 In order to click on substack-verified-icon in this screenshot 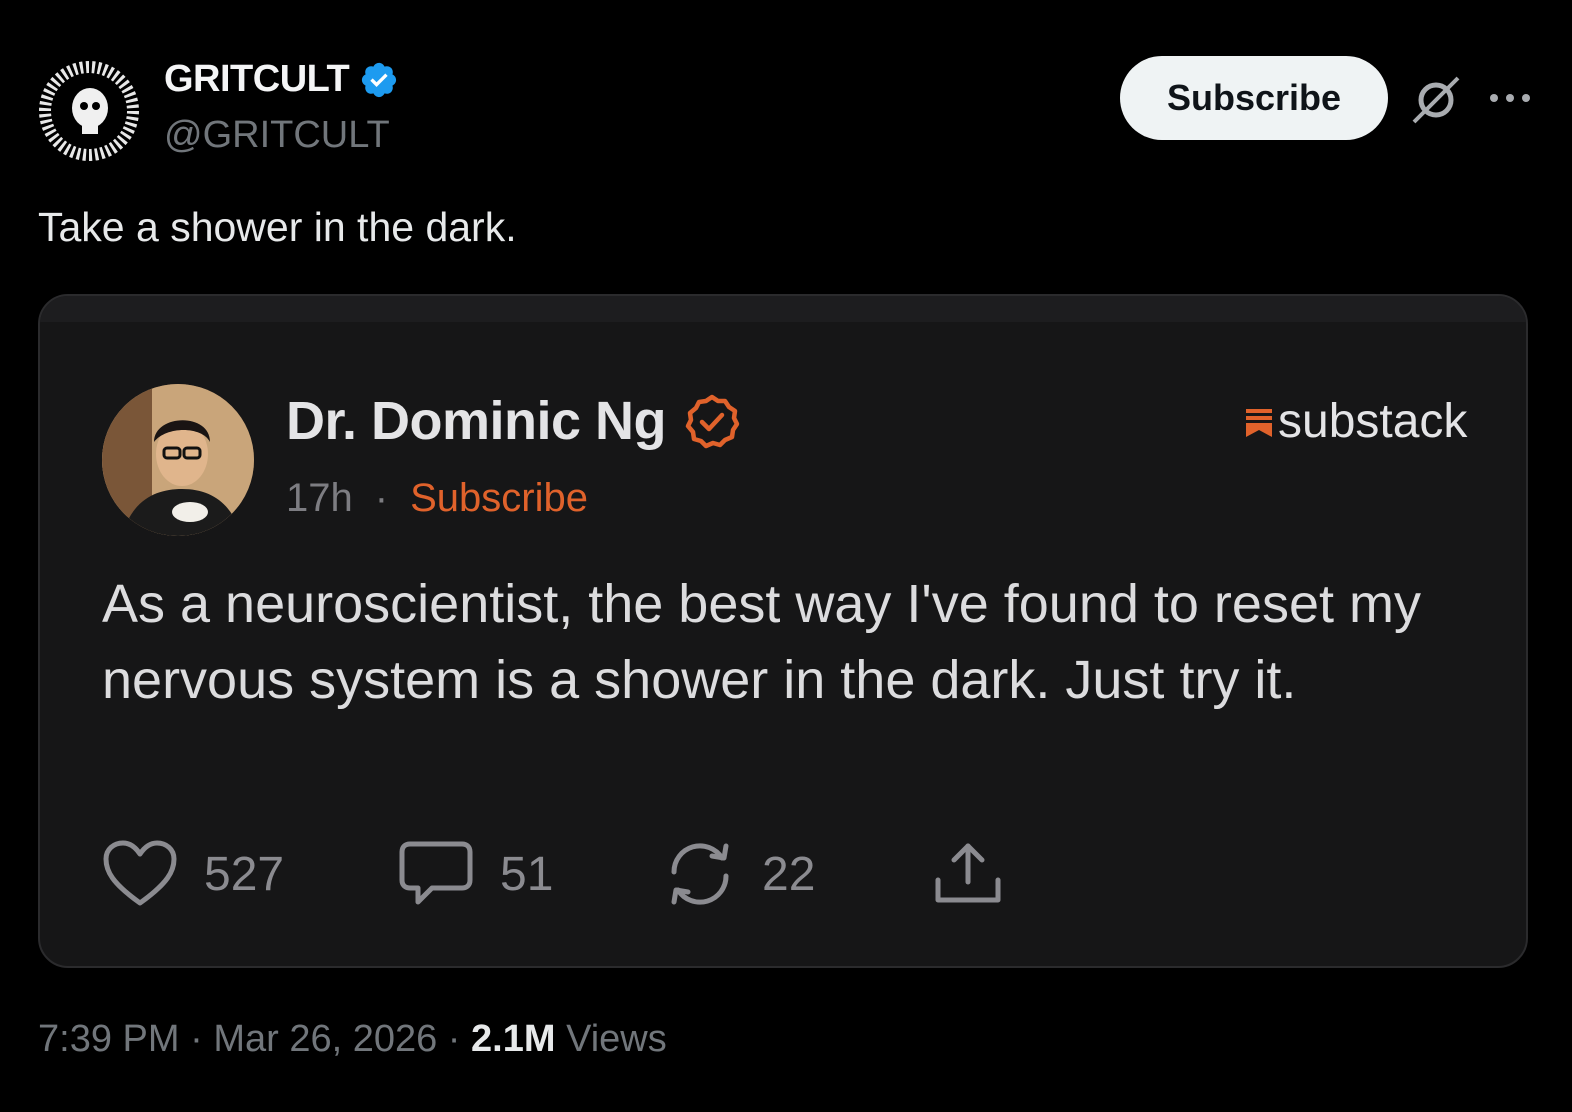, I will do `click(712, 421)`.